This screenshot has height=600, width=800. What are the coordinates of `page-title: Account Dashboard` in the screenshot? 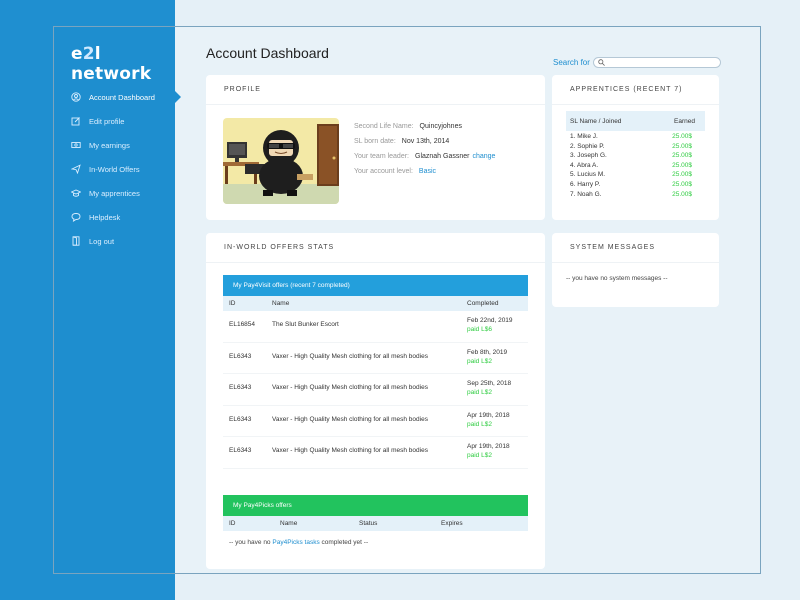 It's located at (267, 53).